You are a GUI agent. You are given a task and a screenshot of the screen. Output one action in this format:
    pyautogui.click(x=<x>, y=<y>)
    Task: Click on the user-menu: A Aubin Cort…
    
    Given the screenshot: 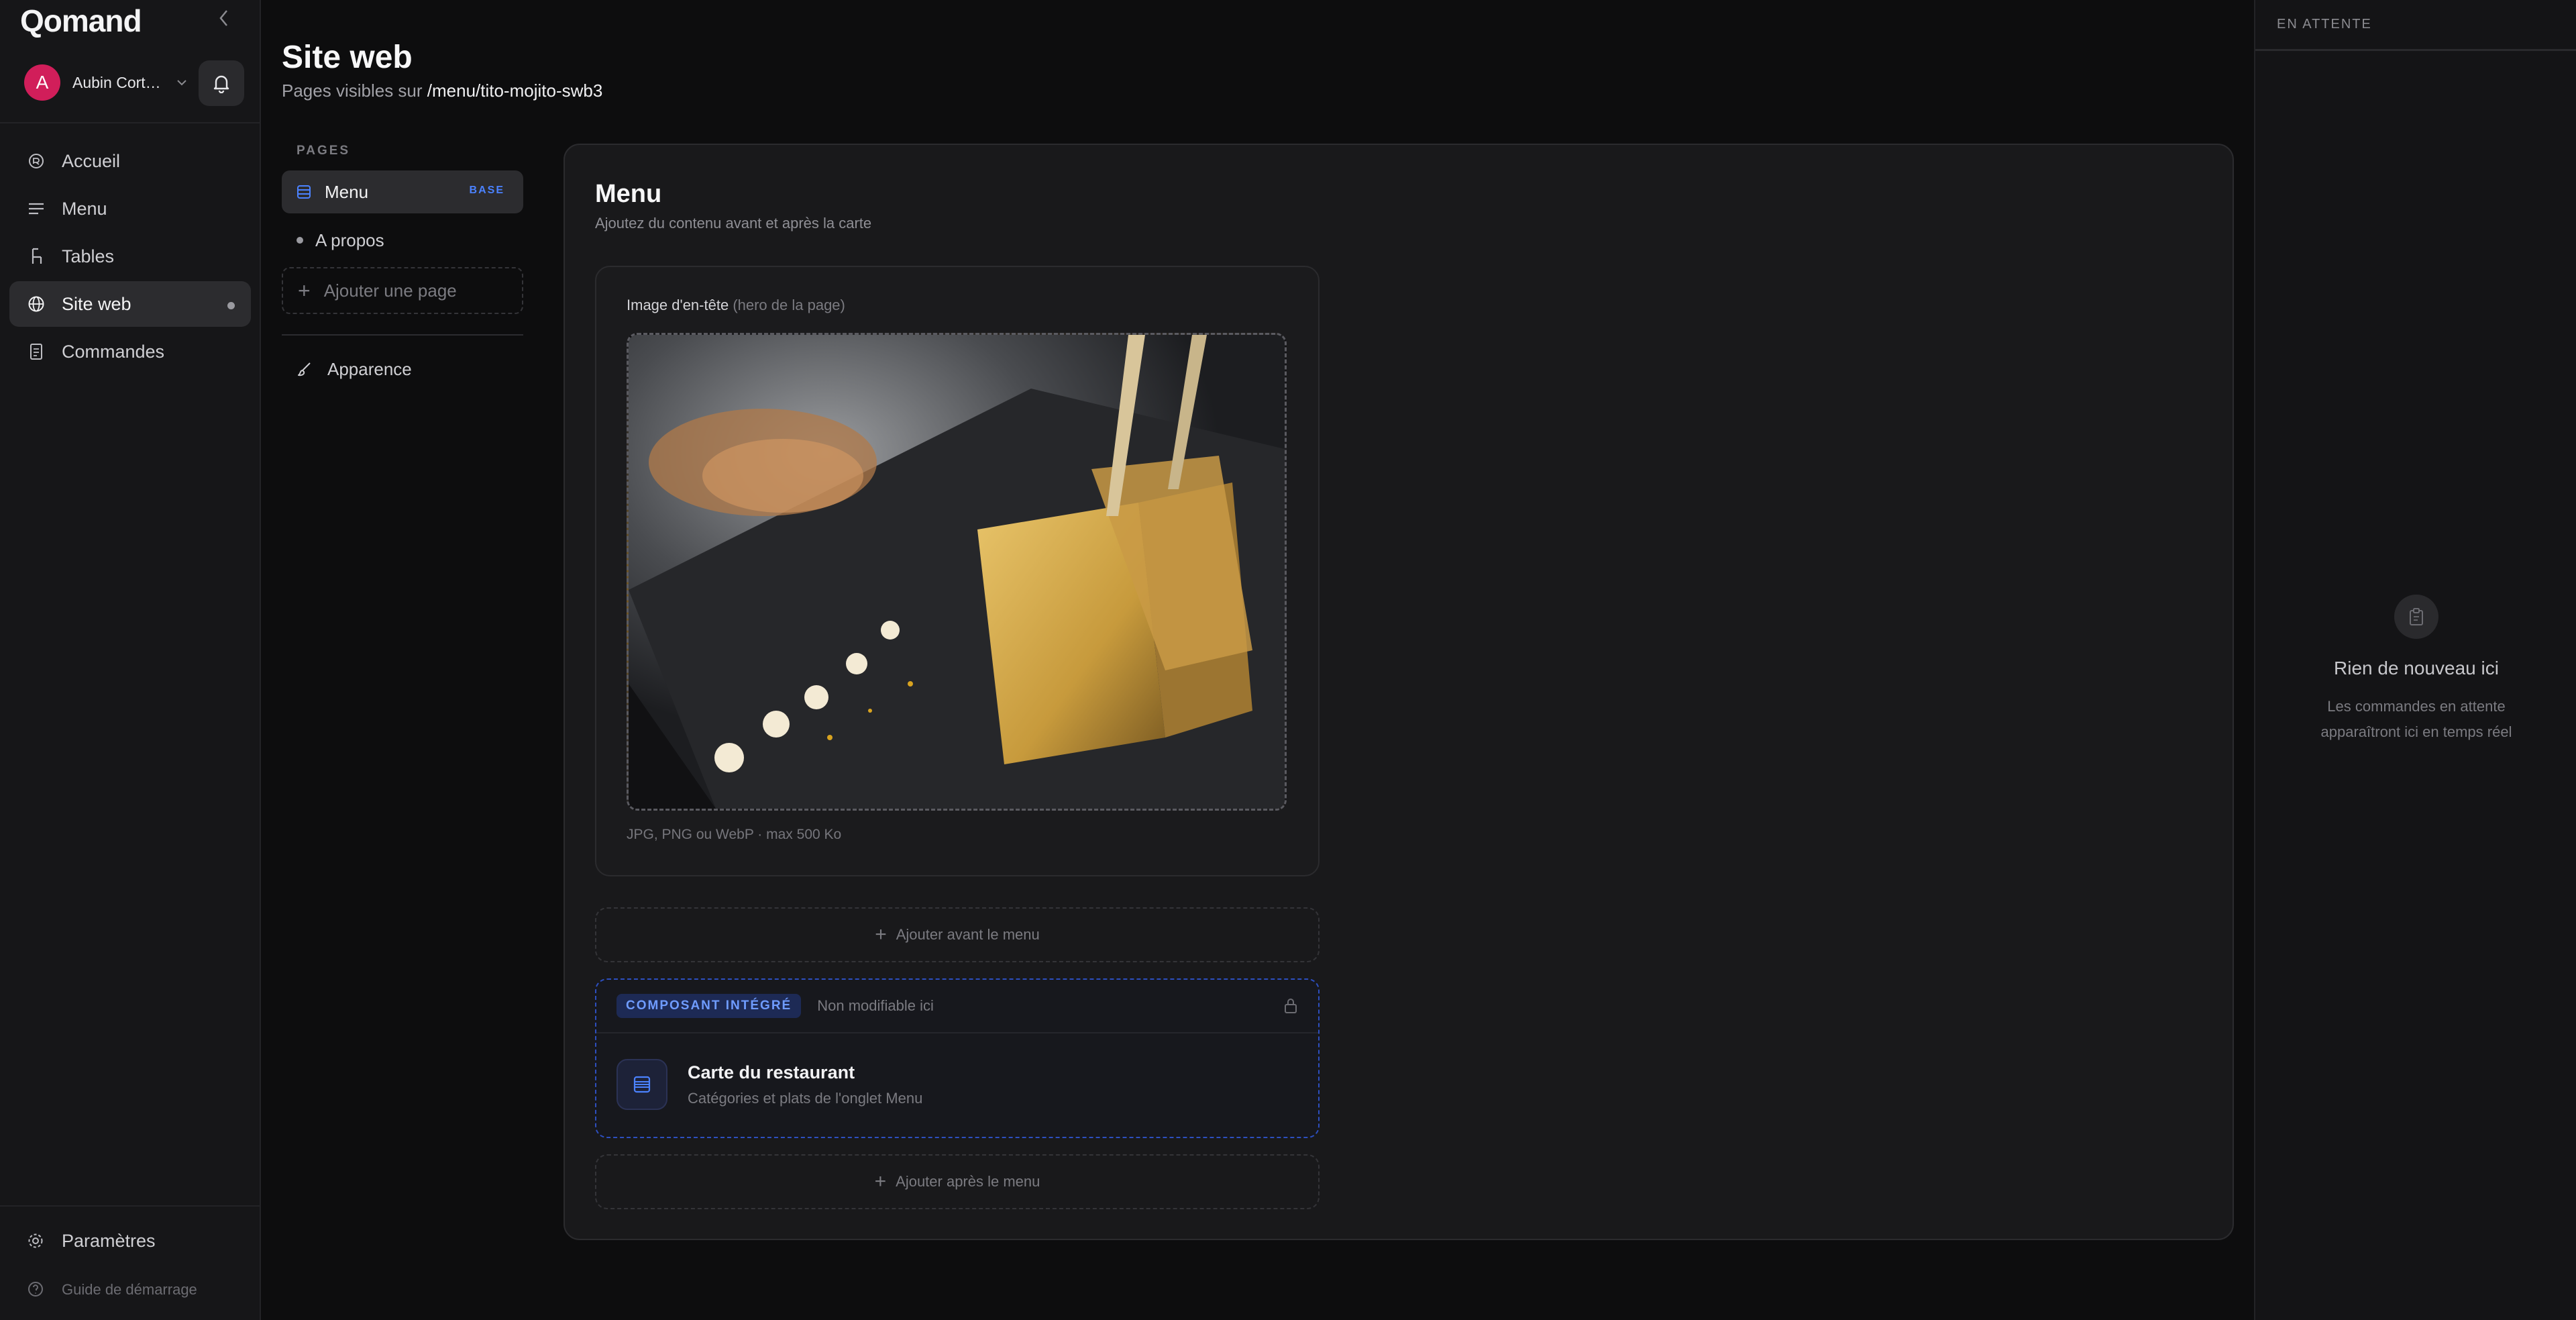 What is the action you would take?
    pyautogui.click(x=108, y=82)
    